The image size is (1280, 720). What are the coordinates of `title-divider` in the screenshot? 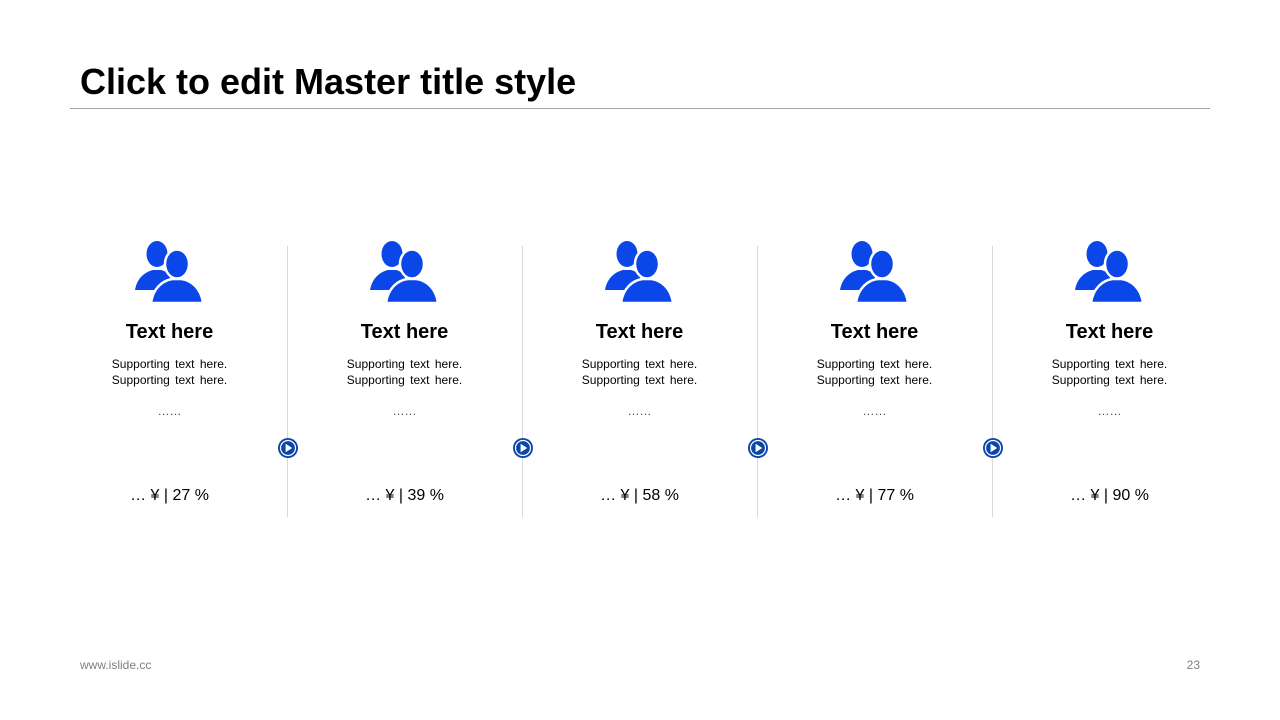 It's located at (640, 108).